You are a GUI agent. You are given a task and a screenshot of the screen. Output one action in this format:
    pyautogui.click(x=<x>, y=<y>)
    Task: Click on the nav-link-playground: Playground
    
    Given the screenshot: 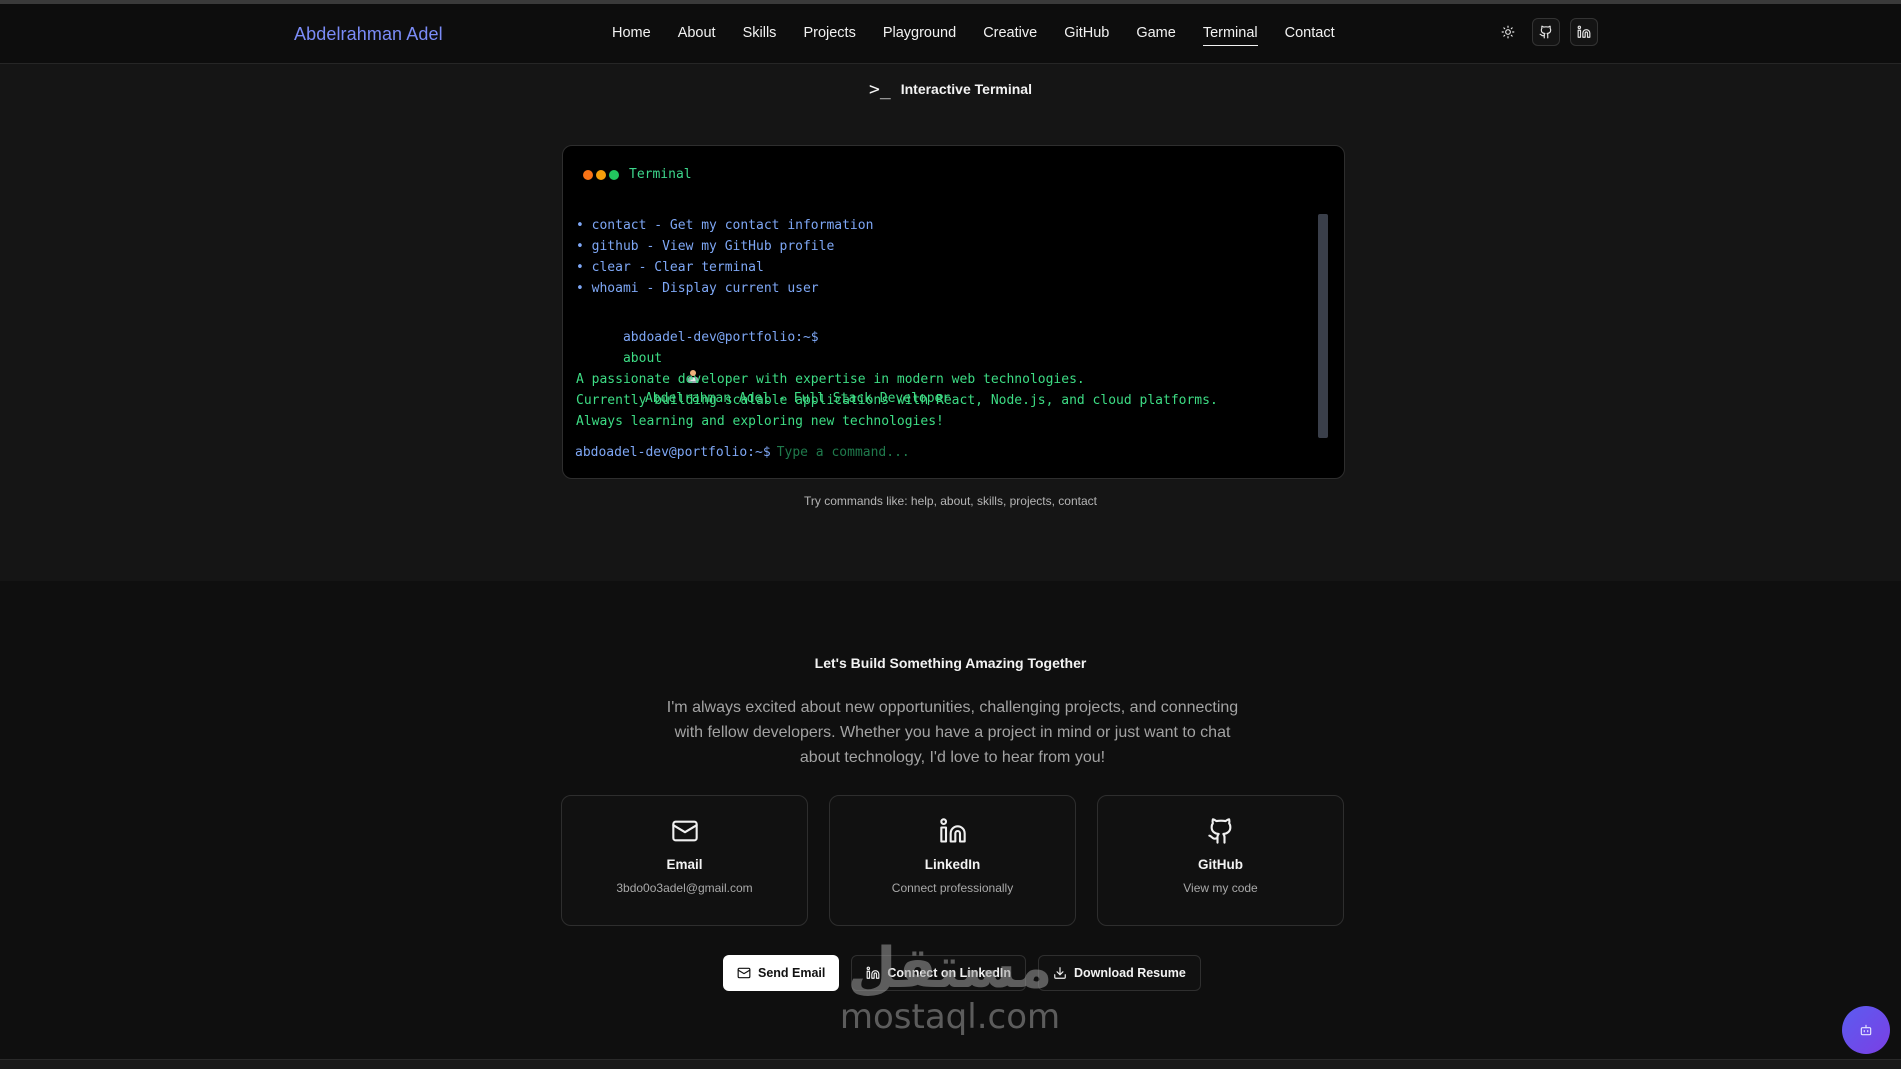 What is the action you would take?
    pyautogui.click(x=919, y=35)
    